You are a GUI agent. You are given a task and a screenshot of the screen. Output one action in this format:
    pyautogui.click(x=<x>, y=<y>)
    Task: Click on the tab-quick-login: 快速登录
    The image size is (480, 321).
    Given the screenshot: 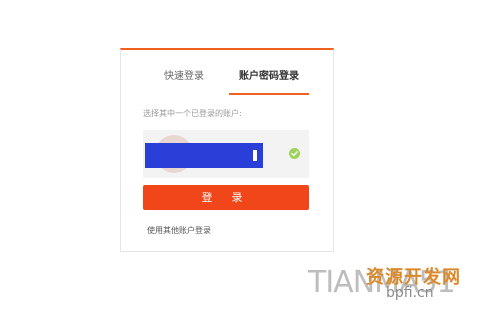 What is the action you would take?
    pyautogui.click(x=184, y=77)
    